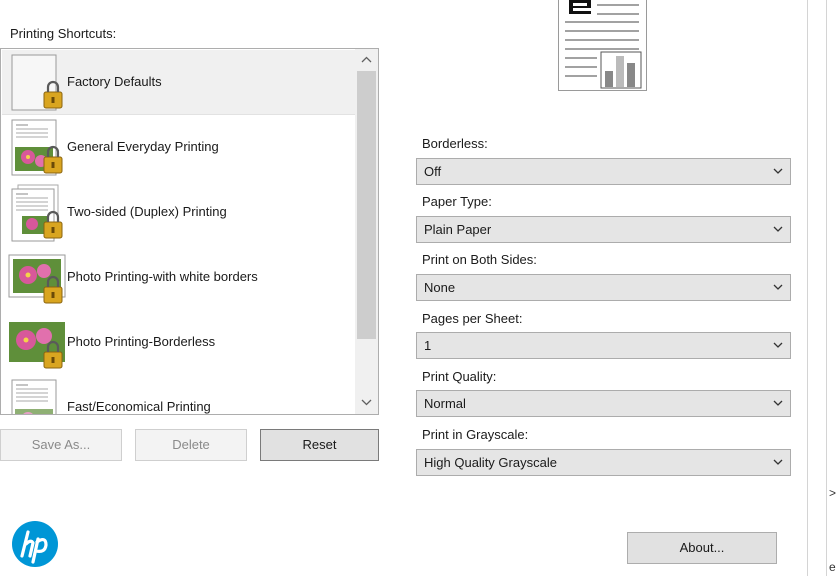  I want to click on borderless-label: Borderless:, so click(455, 143).